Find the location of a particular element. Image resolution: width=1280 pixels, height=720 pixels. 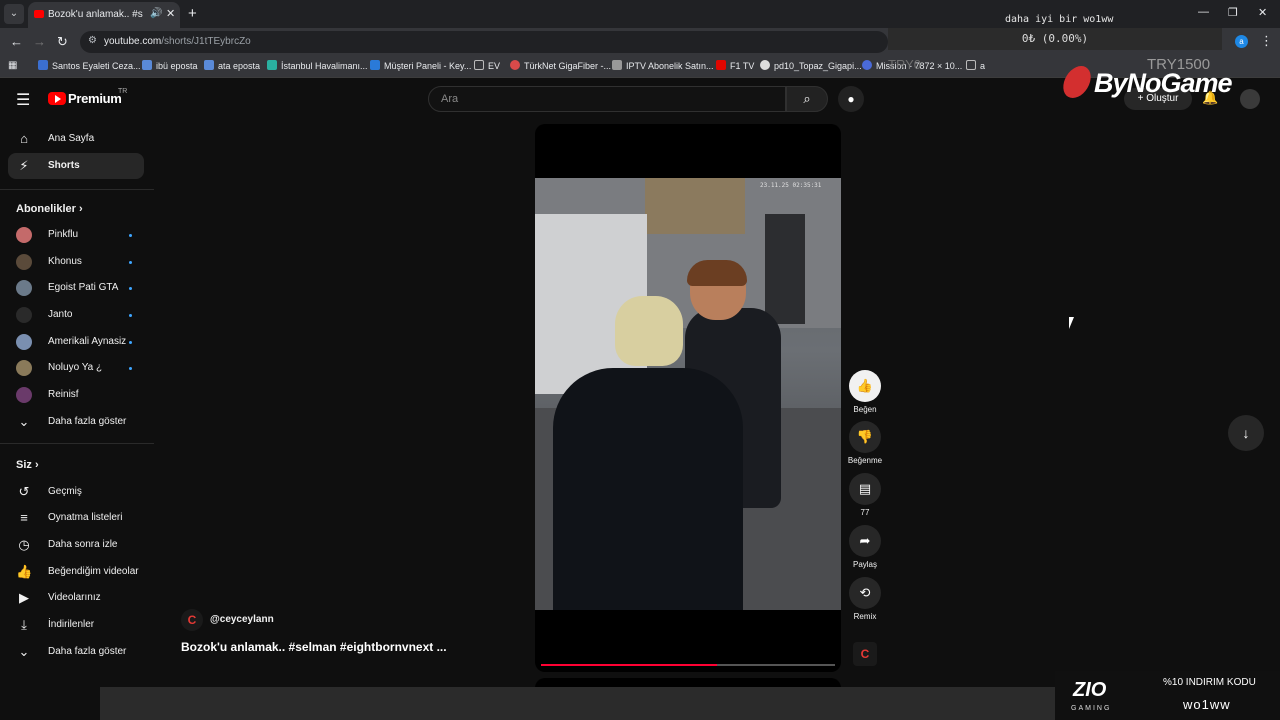

search-button: ⌕ is located at coordinates (807, 99).